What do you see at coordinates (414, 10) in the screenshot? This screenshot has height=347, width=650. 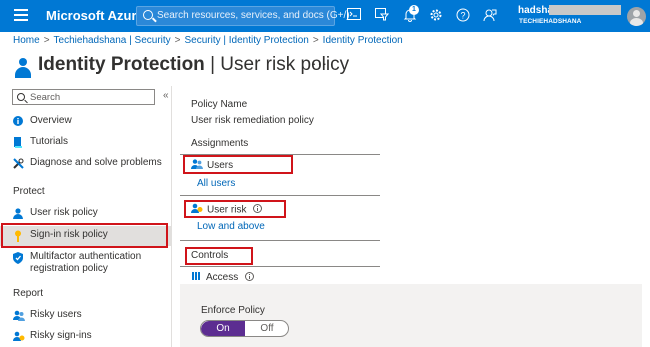 I see `notification-count-badge: 1` at bounding box center [414, 10].